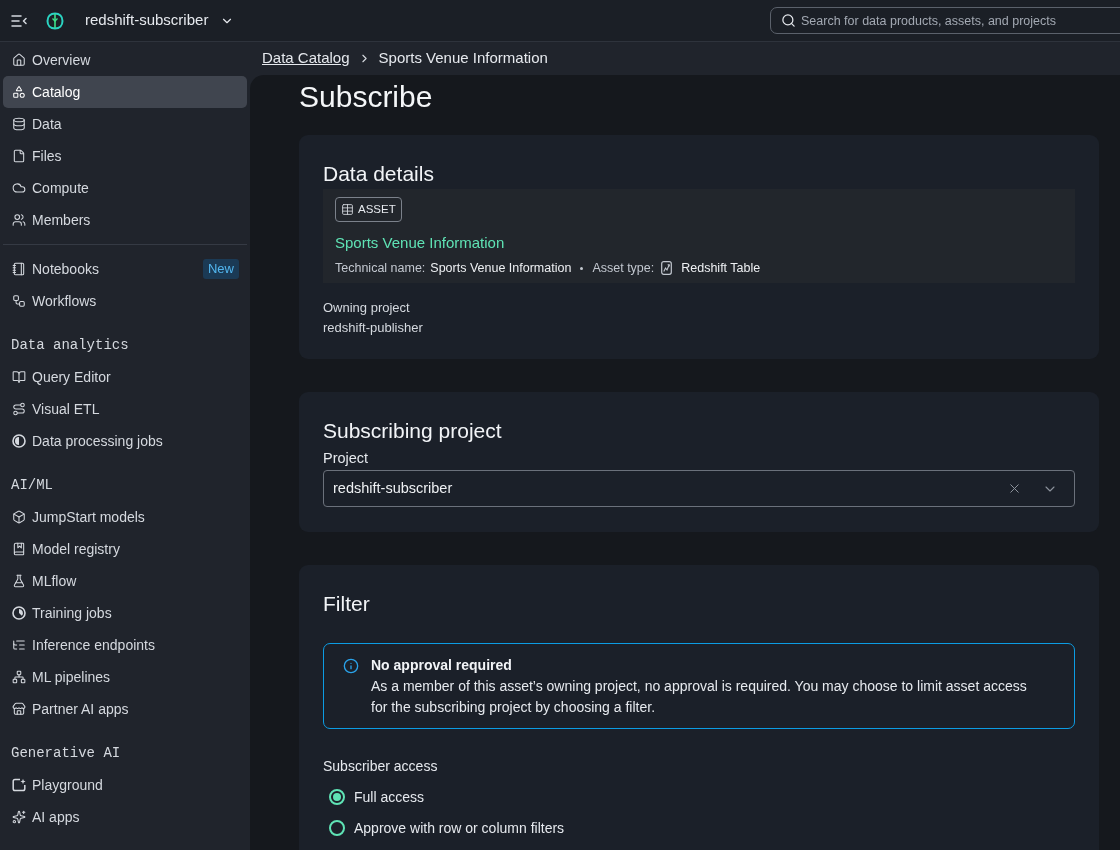 The width and height of the screenshot is (1120, 850). I want to click on notebook-icon, so click(19, 269).